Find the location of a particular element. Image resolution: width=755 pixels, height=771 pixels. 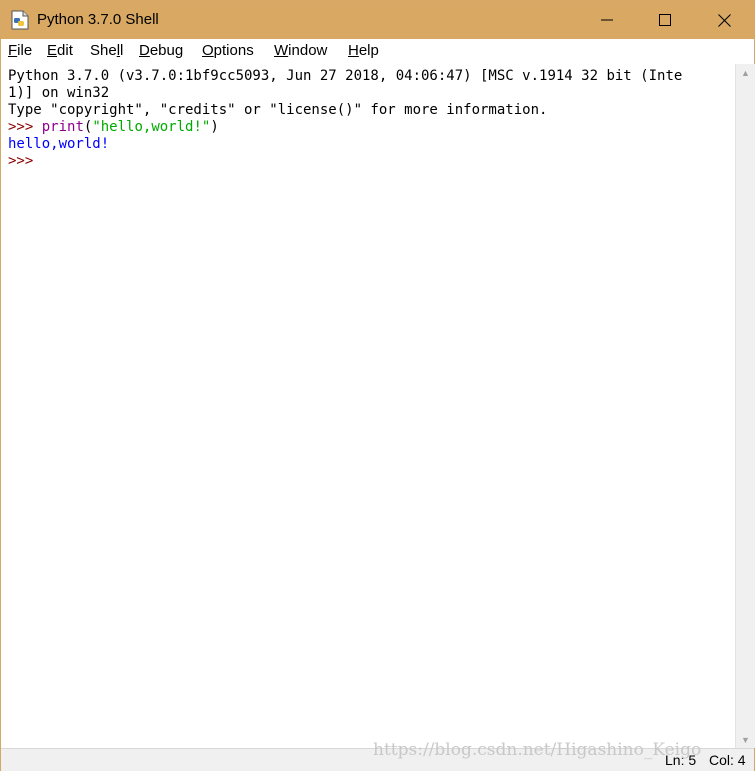

scroll-down-icon: ▼ is located at coordinates (745, 739).